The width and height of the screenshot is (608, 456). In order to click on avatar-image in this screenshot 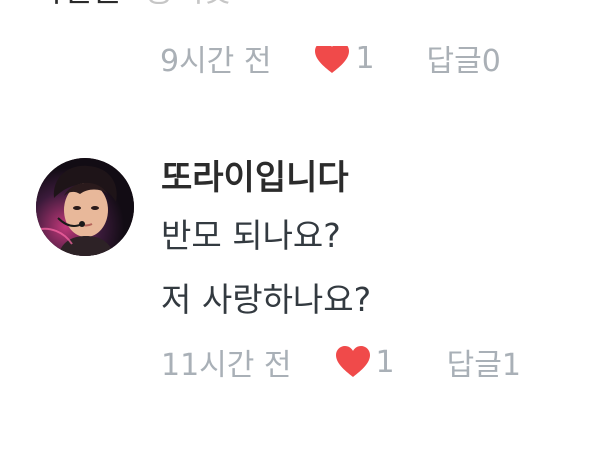, I will do `click(85, 207)`.